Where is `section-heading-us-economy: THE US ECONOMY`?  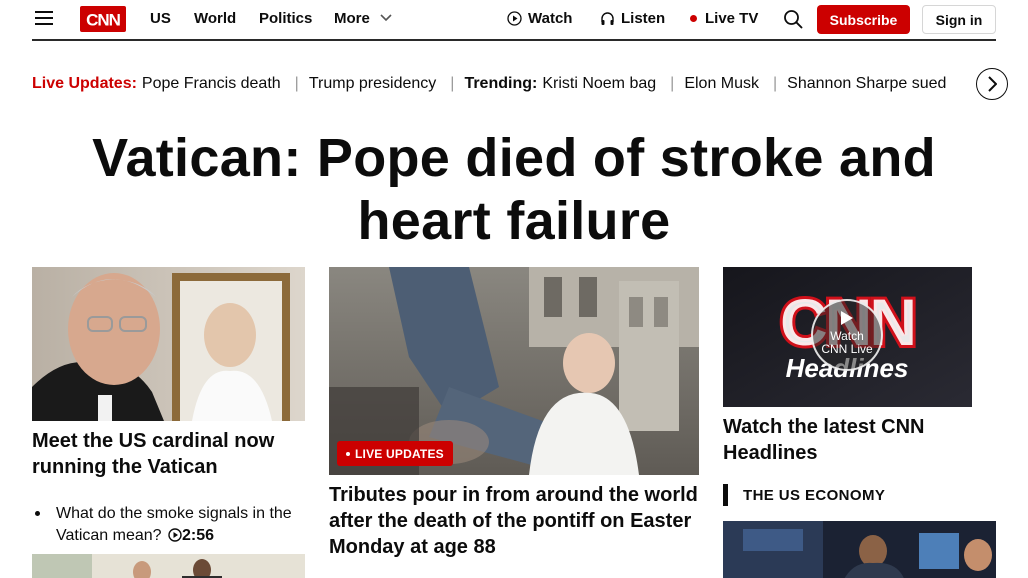 section-heading-us-economy: THE US ECONOMY is located at coordinates (804, 495).